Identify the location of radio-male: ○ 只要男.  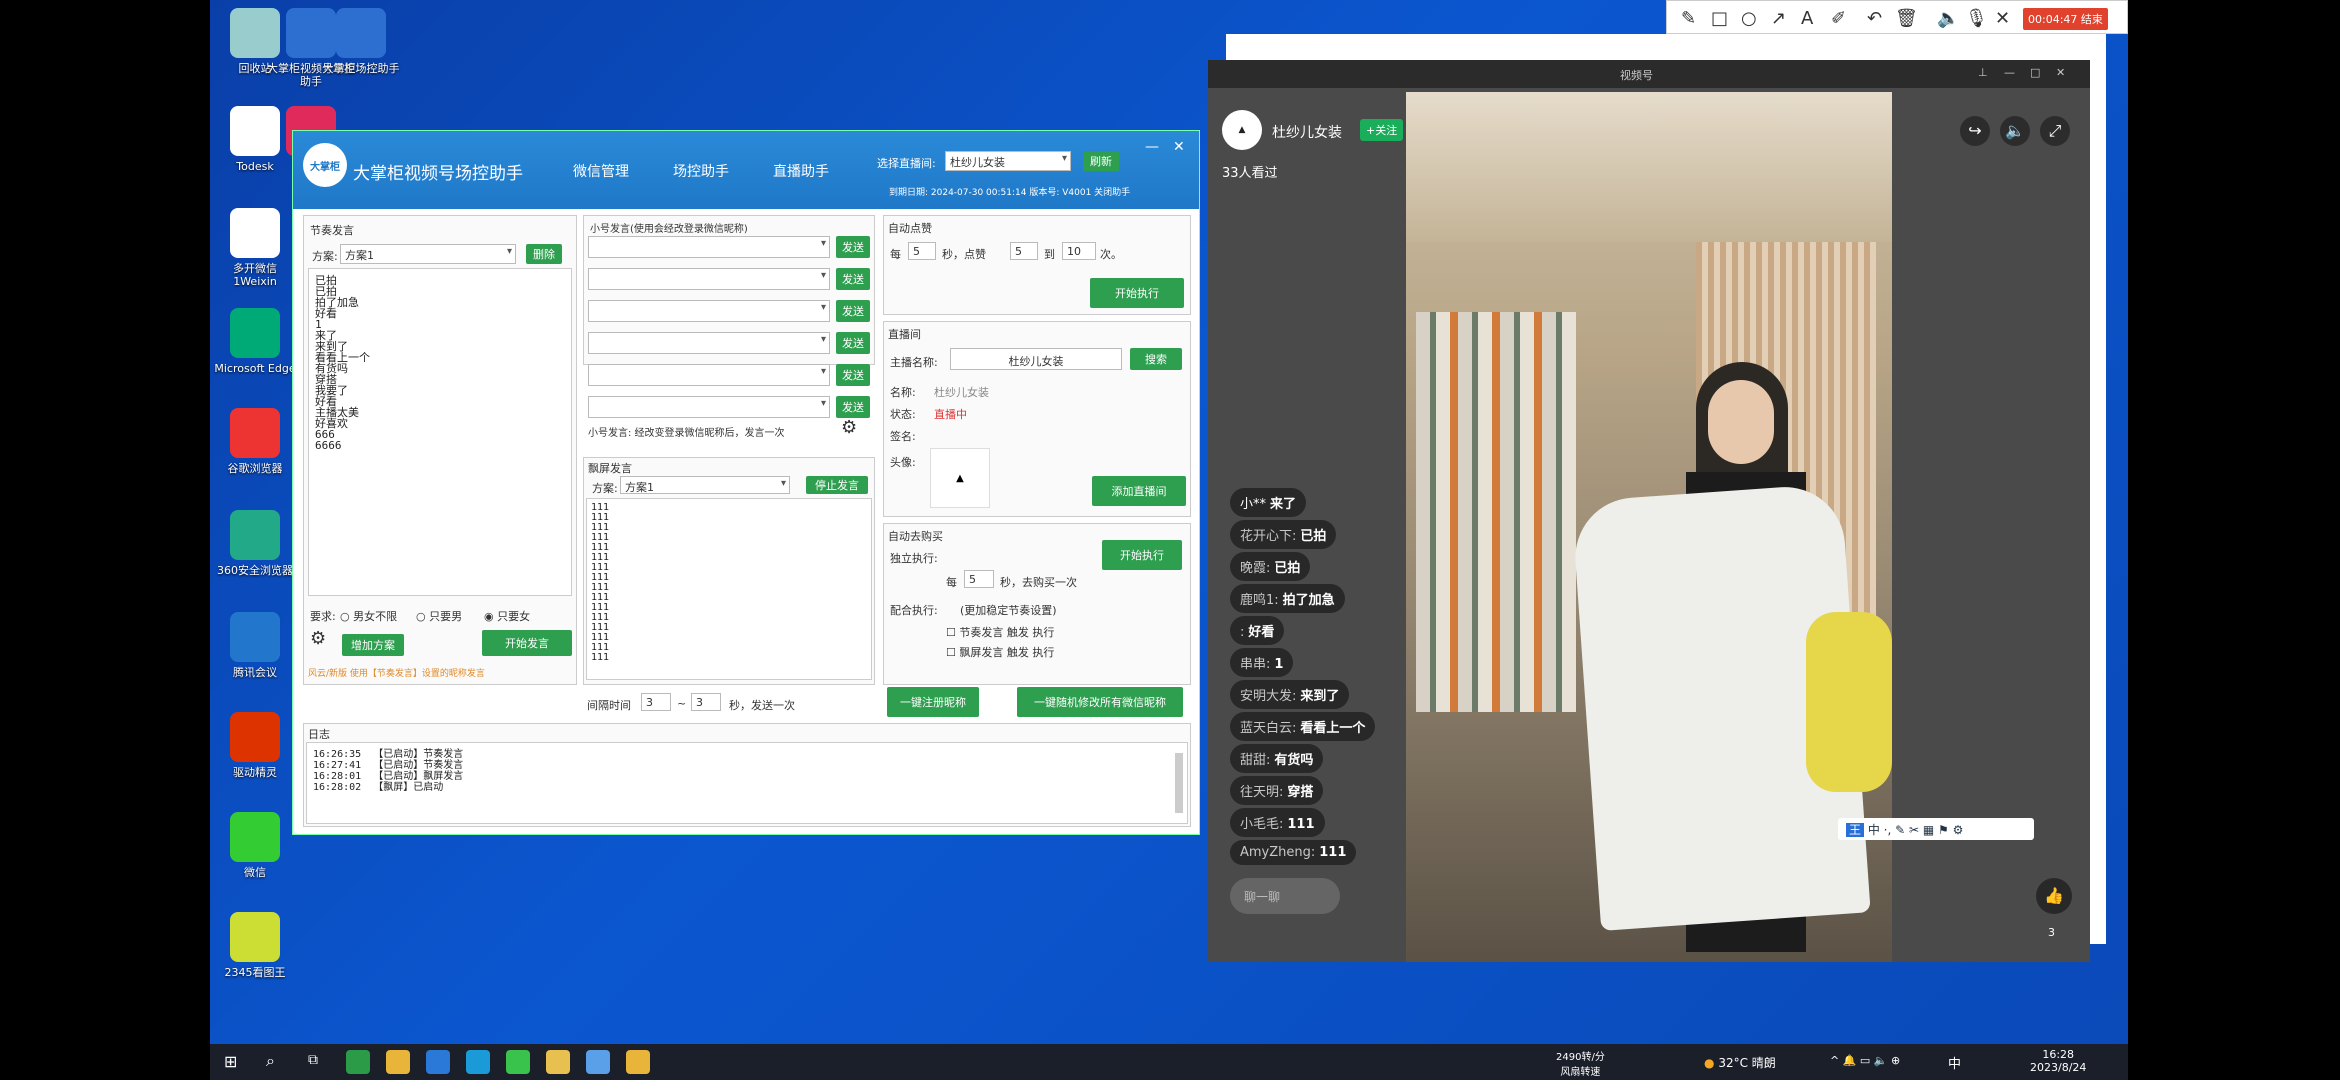
(439, 616).